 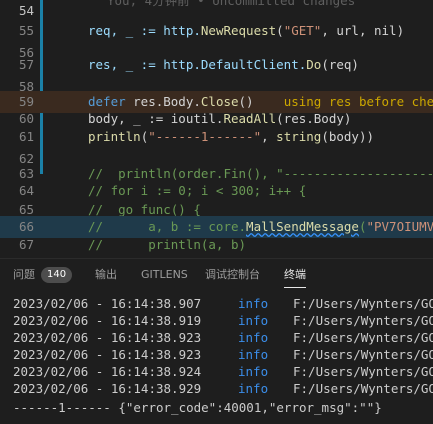 I want to click on log-timestamp: 2023/02/06 - 16:14:38.907, so click(x=107, y=303).